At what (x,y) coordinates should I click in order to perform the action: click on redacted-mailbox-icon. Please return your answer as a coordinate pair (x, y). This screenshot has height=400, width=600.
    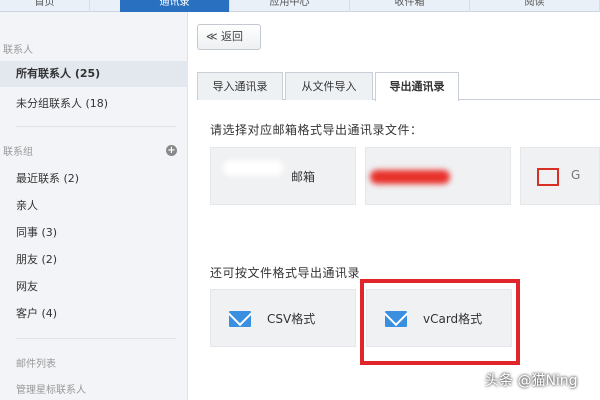
    Looking at the image, I should click on (253, 168).